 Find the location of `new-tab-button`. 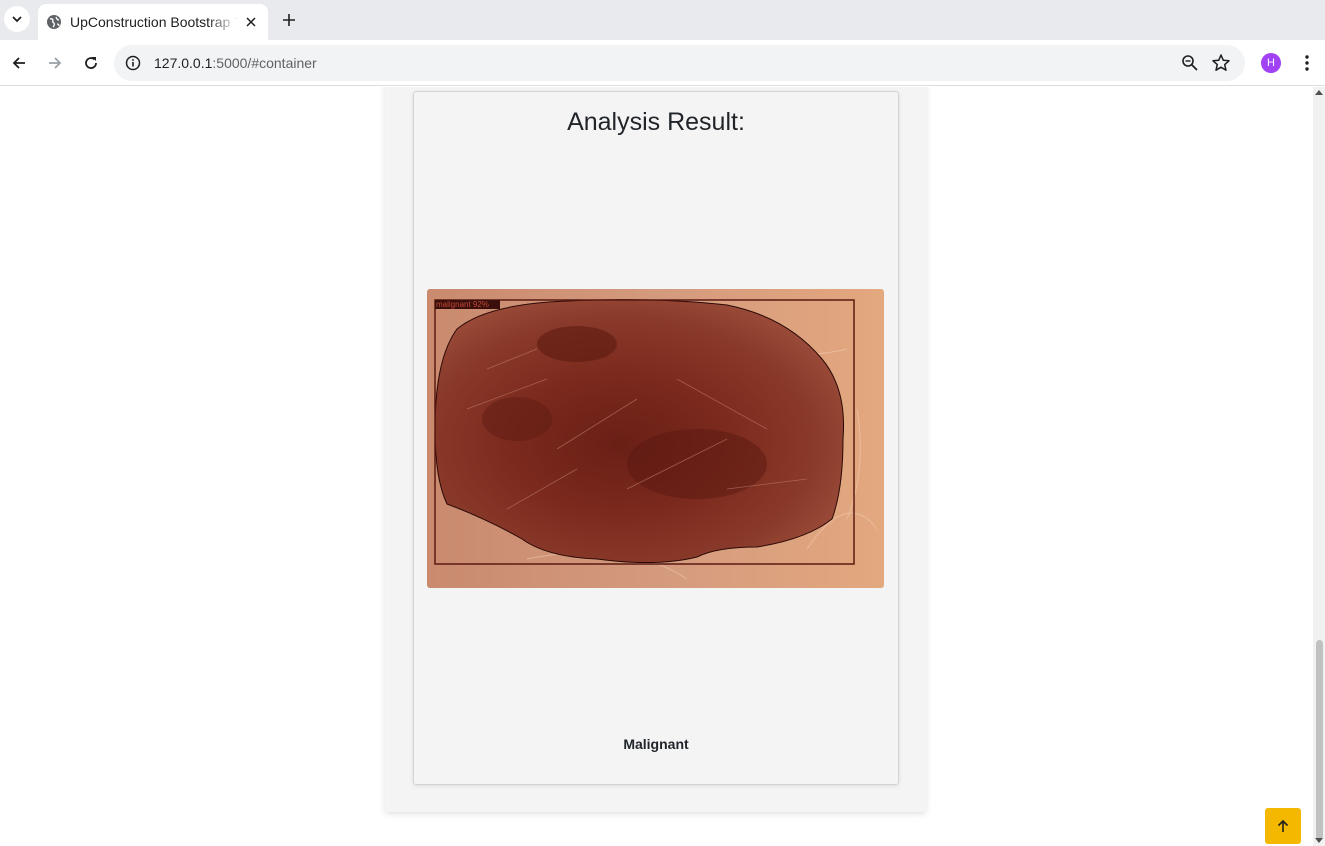

new-tab-button is located at coordinates (289, 20).